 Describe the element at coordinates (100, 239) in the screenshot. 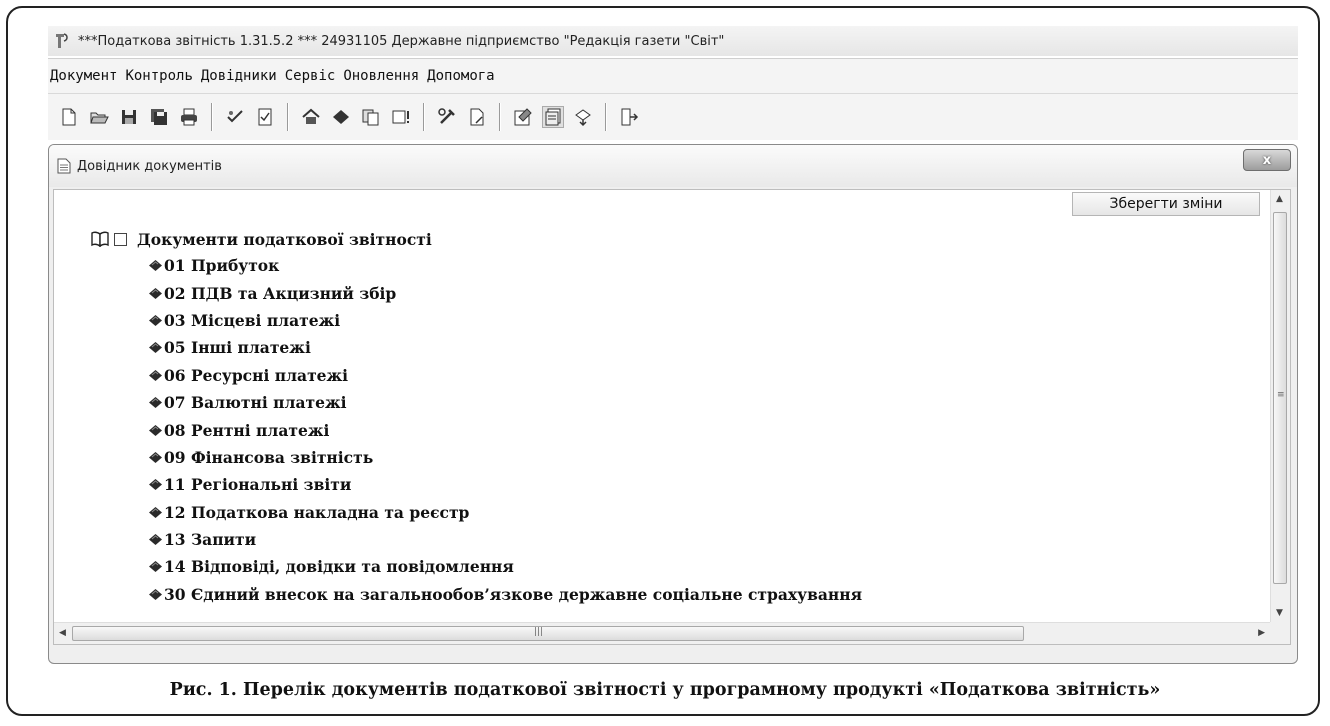

I see `book-icon` at that location.